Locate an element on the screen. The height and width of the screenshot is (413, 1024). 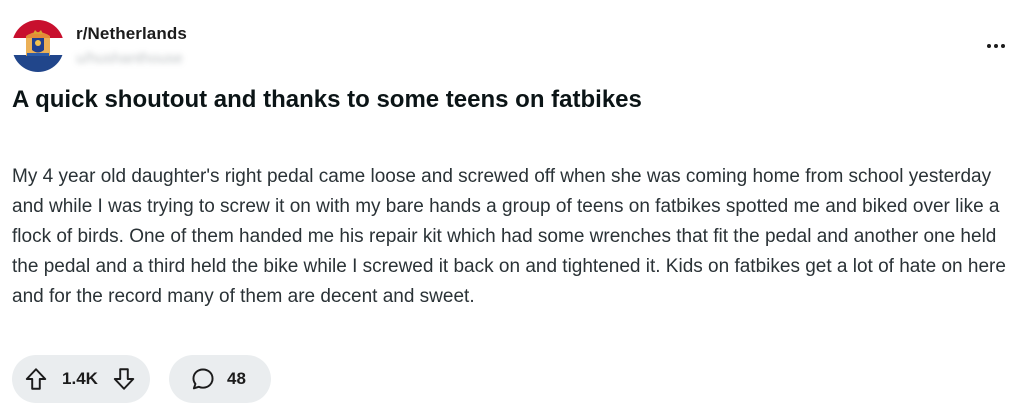
post-actions: 1.4K 48 is located at coordinates (141, 379).